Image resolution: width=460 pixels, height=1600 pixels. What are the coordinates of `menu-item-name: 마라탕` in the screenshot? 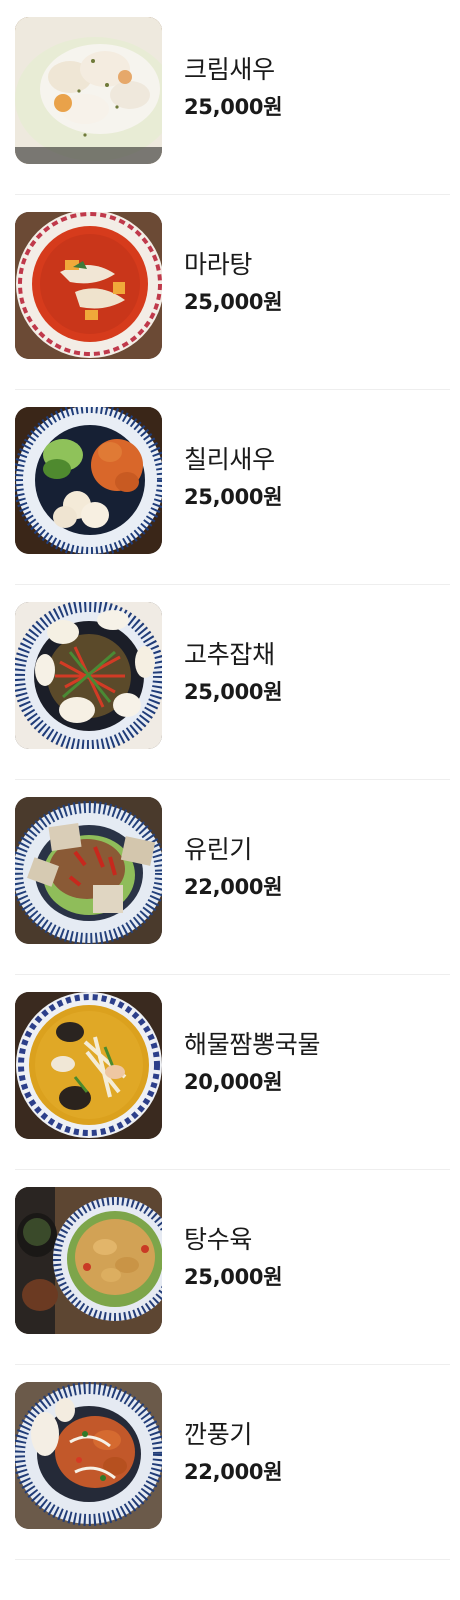 It's located at (218, 264).